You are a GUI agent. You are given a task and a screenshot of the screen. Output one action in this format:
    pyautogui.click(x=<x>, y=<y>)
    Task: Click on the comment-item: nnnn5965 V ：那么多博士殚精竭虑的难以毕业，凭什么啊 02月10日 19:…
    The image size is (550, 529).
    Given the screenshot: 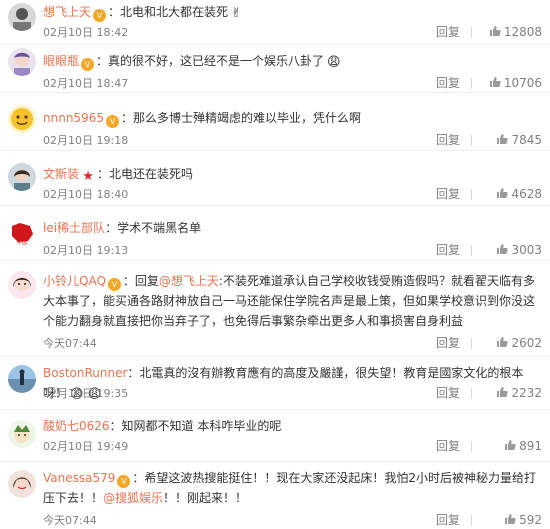 What is the action you would take?
    pyautogui.click(x=275, y=122)
    